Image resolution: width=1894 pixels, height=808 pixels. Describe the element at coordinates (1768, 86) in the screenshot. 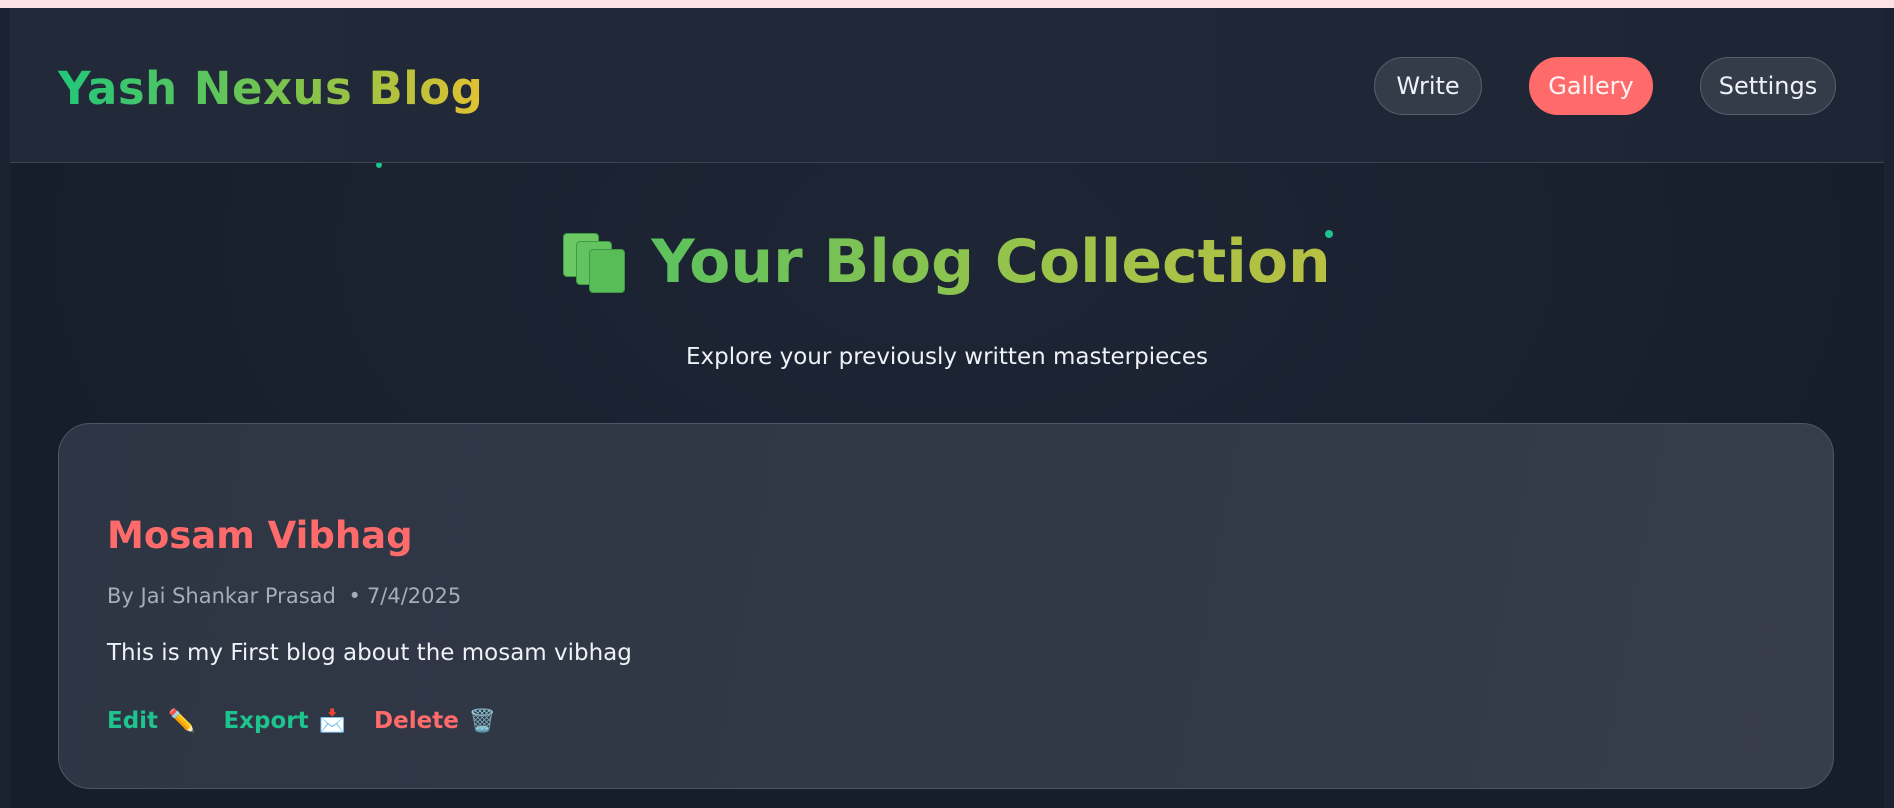

I see `nav-settings-button: Settings` at that location.